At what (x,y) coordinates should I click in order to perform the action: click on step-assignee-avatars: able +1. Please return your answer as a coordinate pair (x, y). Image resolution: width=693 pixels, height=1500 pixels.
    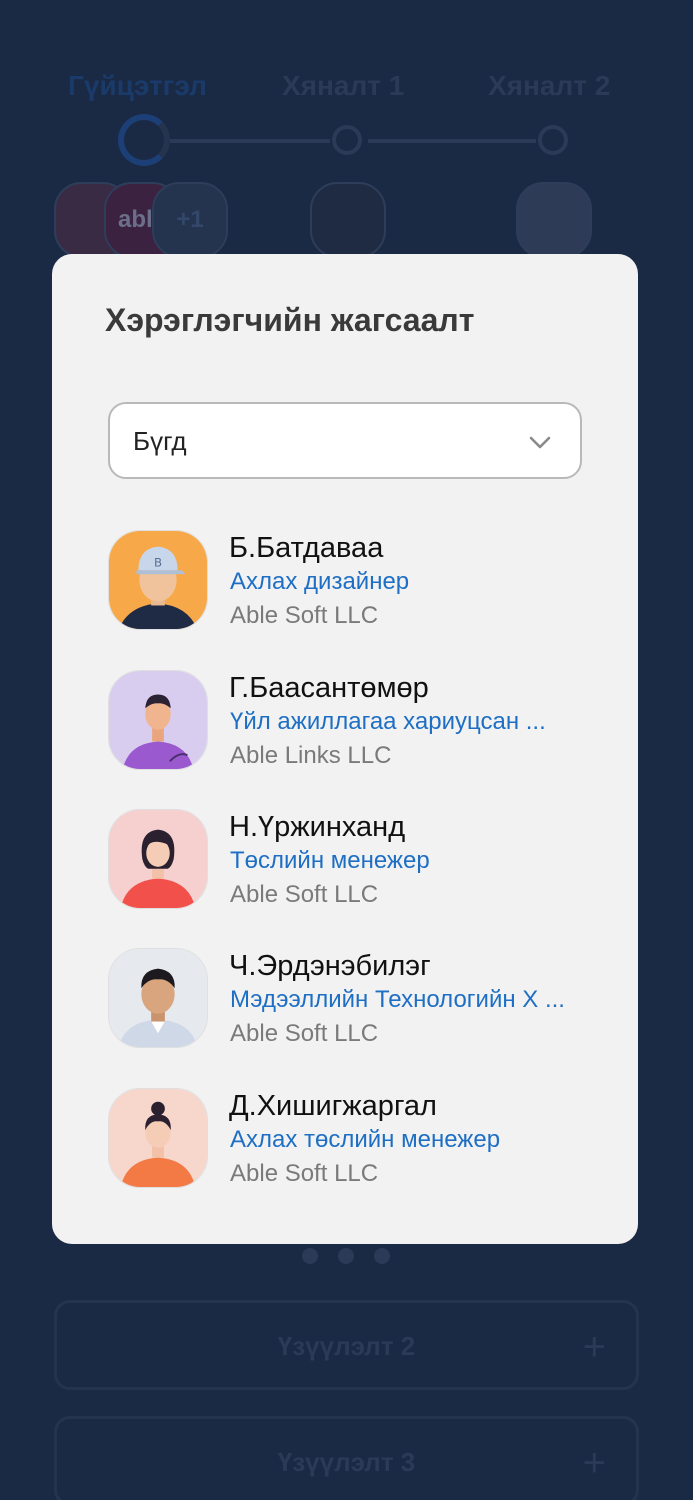
    Looking at the image, I should click on (346, 222).